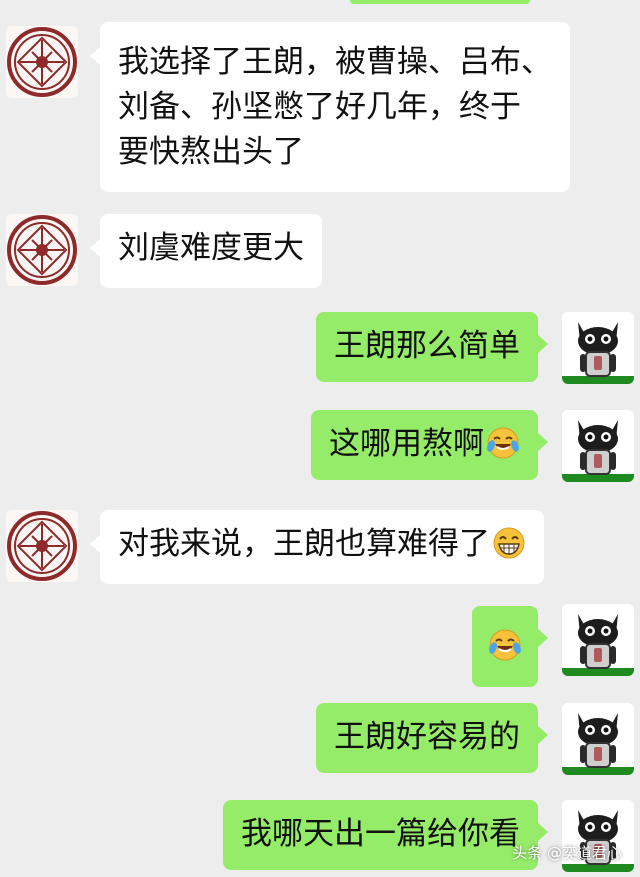 The width and height of the screenshot is (640, 877). I want to click on previous-message-bubble-edge, so click(440, 2).